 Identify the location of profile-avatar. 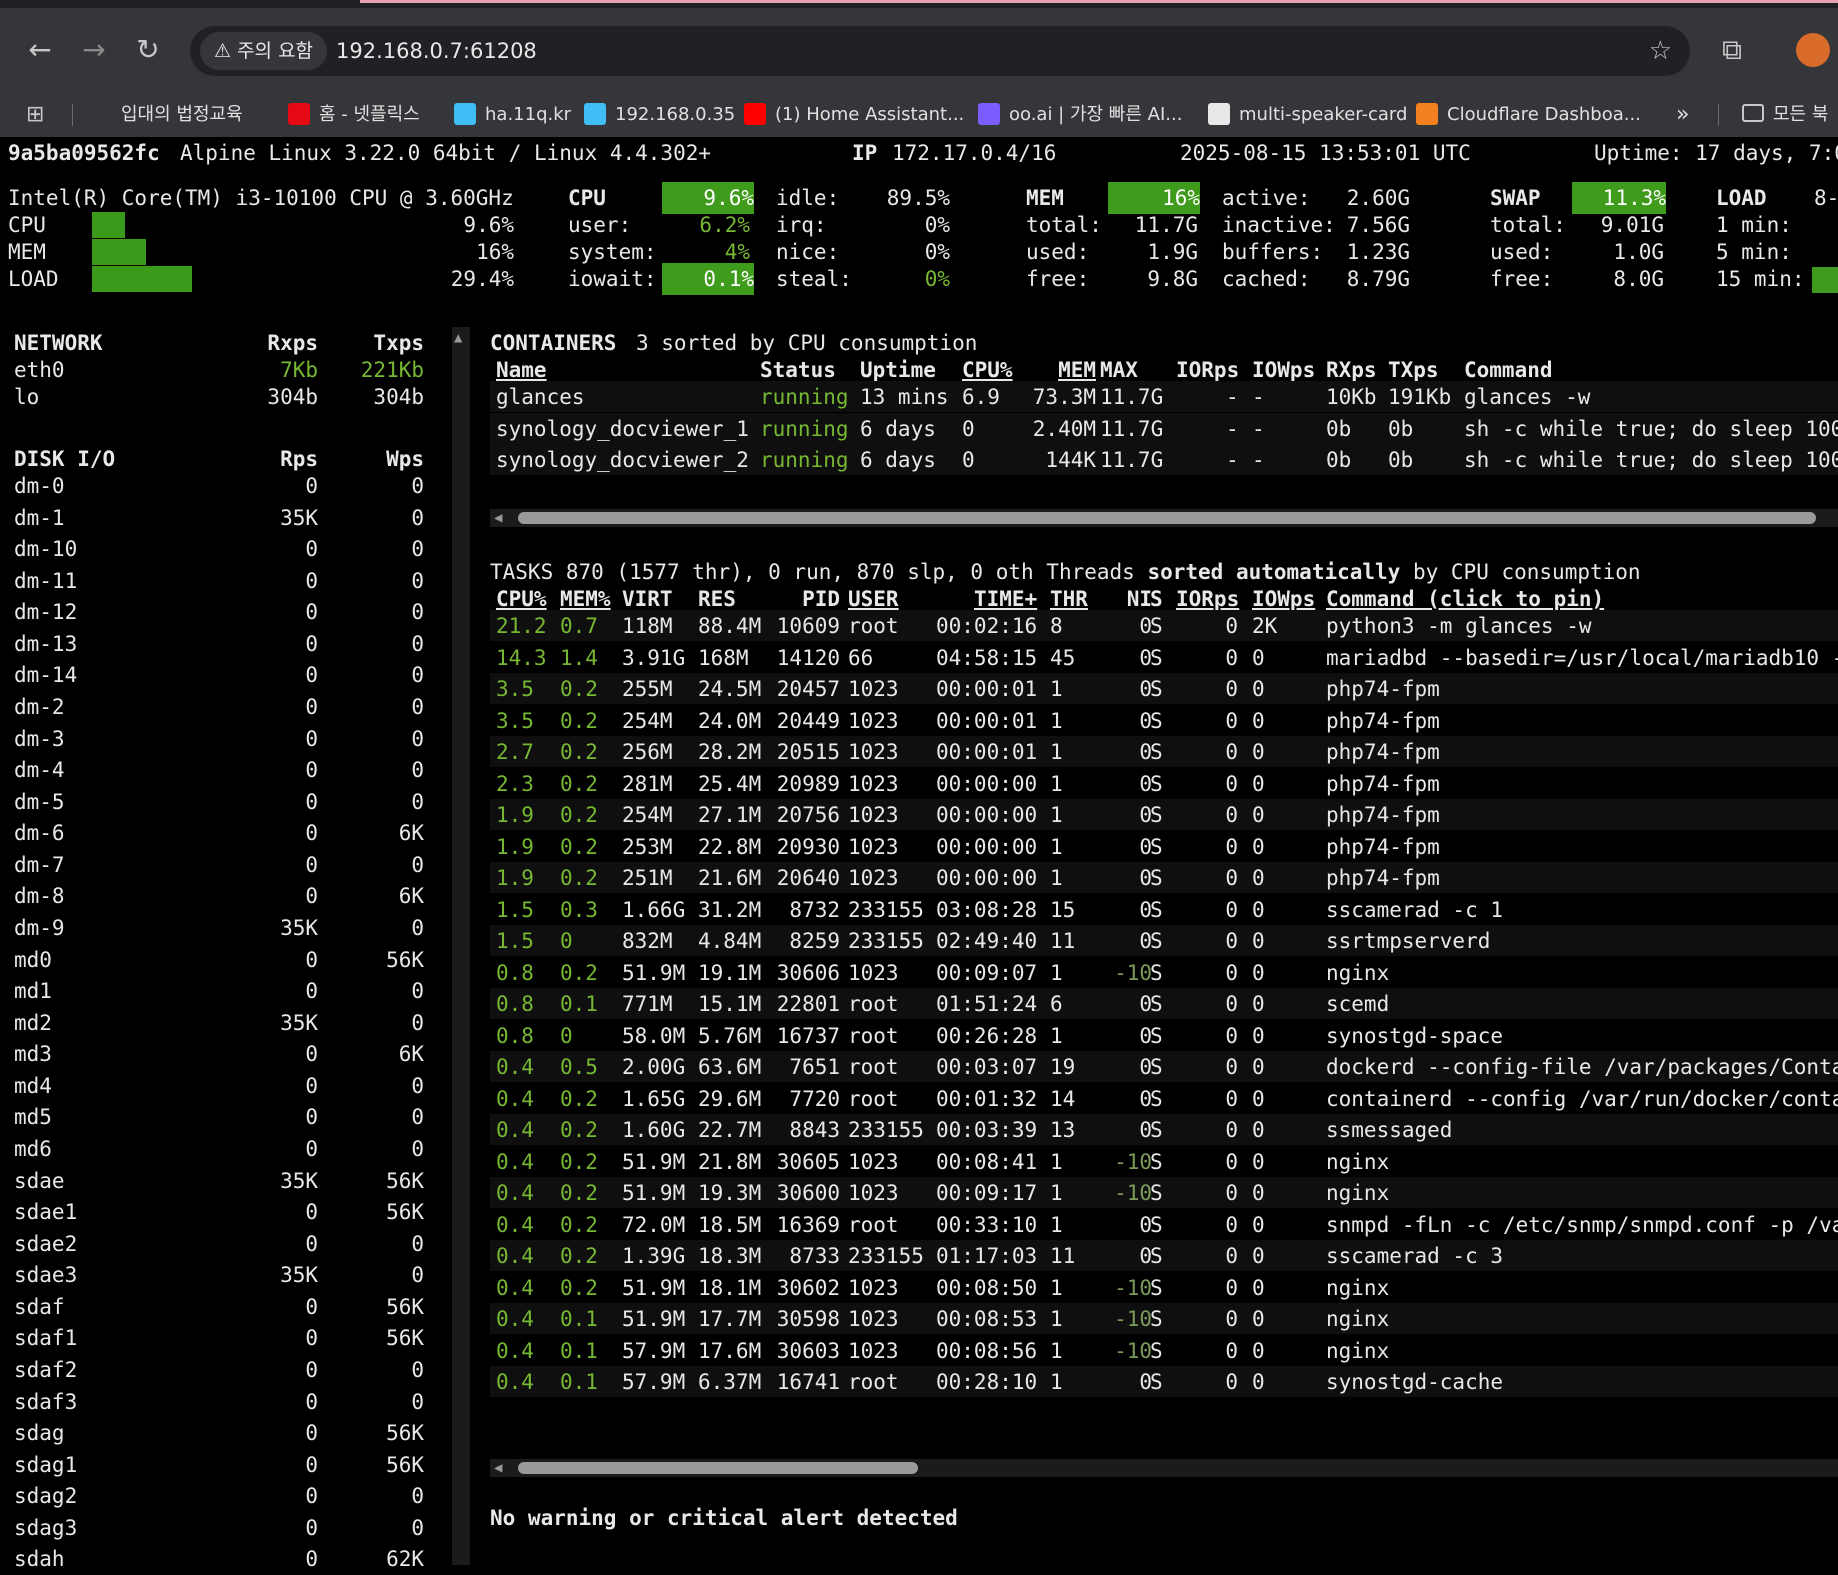
(1813, 50).